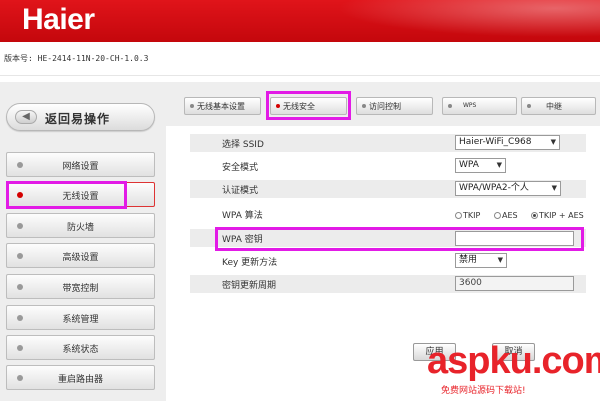 The height and width of the screenshot is (401, 600). I want to click on highlight-box-wpa-key, so click(399, 239).